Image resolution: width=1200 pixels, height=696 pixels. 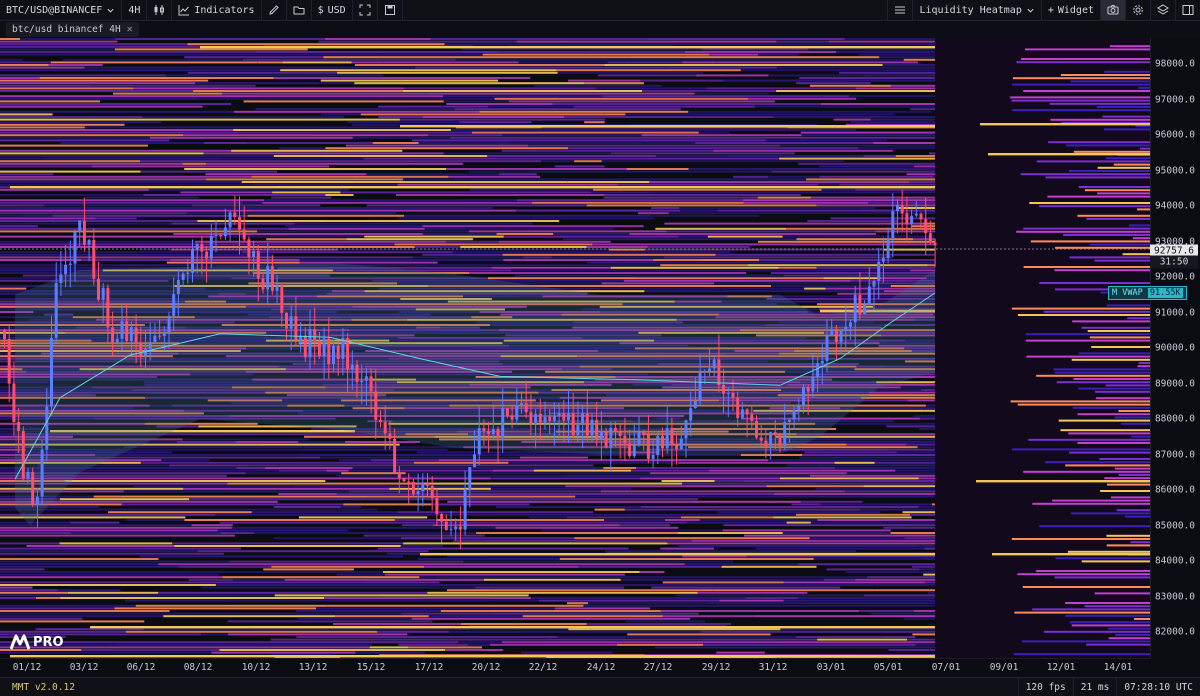 I want to click on price-axis-label: 84000.0, so click(x=1175, y=561).